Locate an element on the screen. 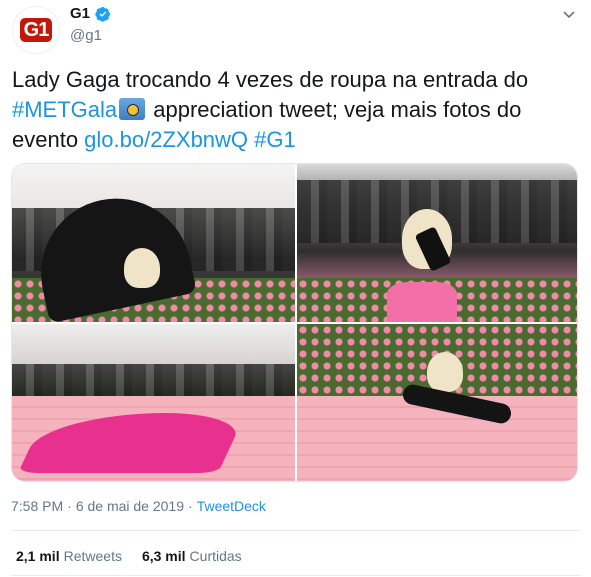 This screenshot has width=591, height=577. likes-stat: 6,3 mil Curtidas is located at coordinates (192, 556).